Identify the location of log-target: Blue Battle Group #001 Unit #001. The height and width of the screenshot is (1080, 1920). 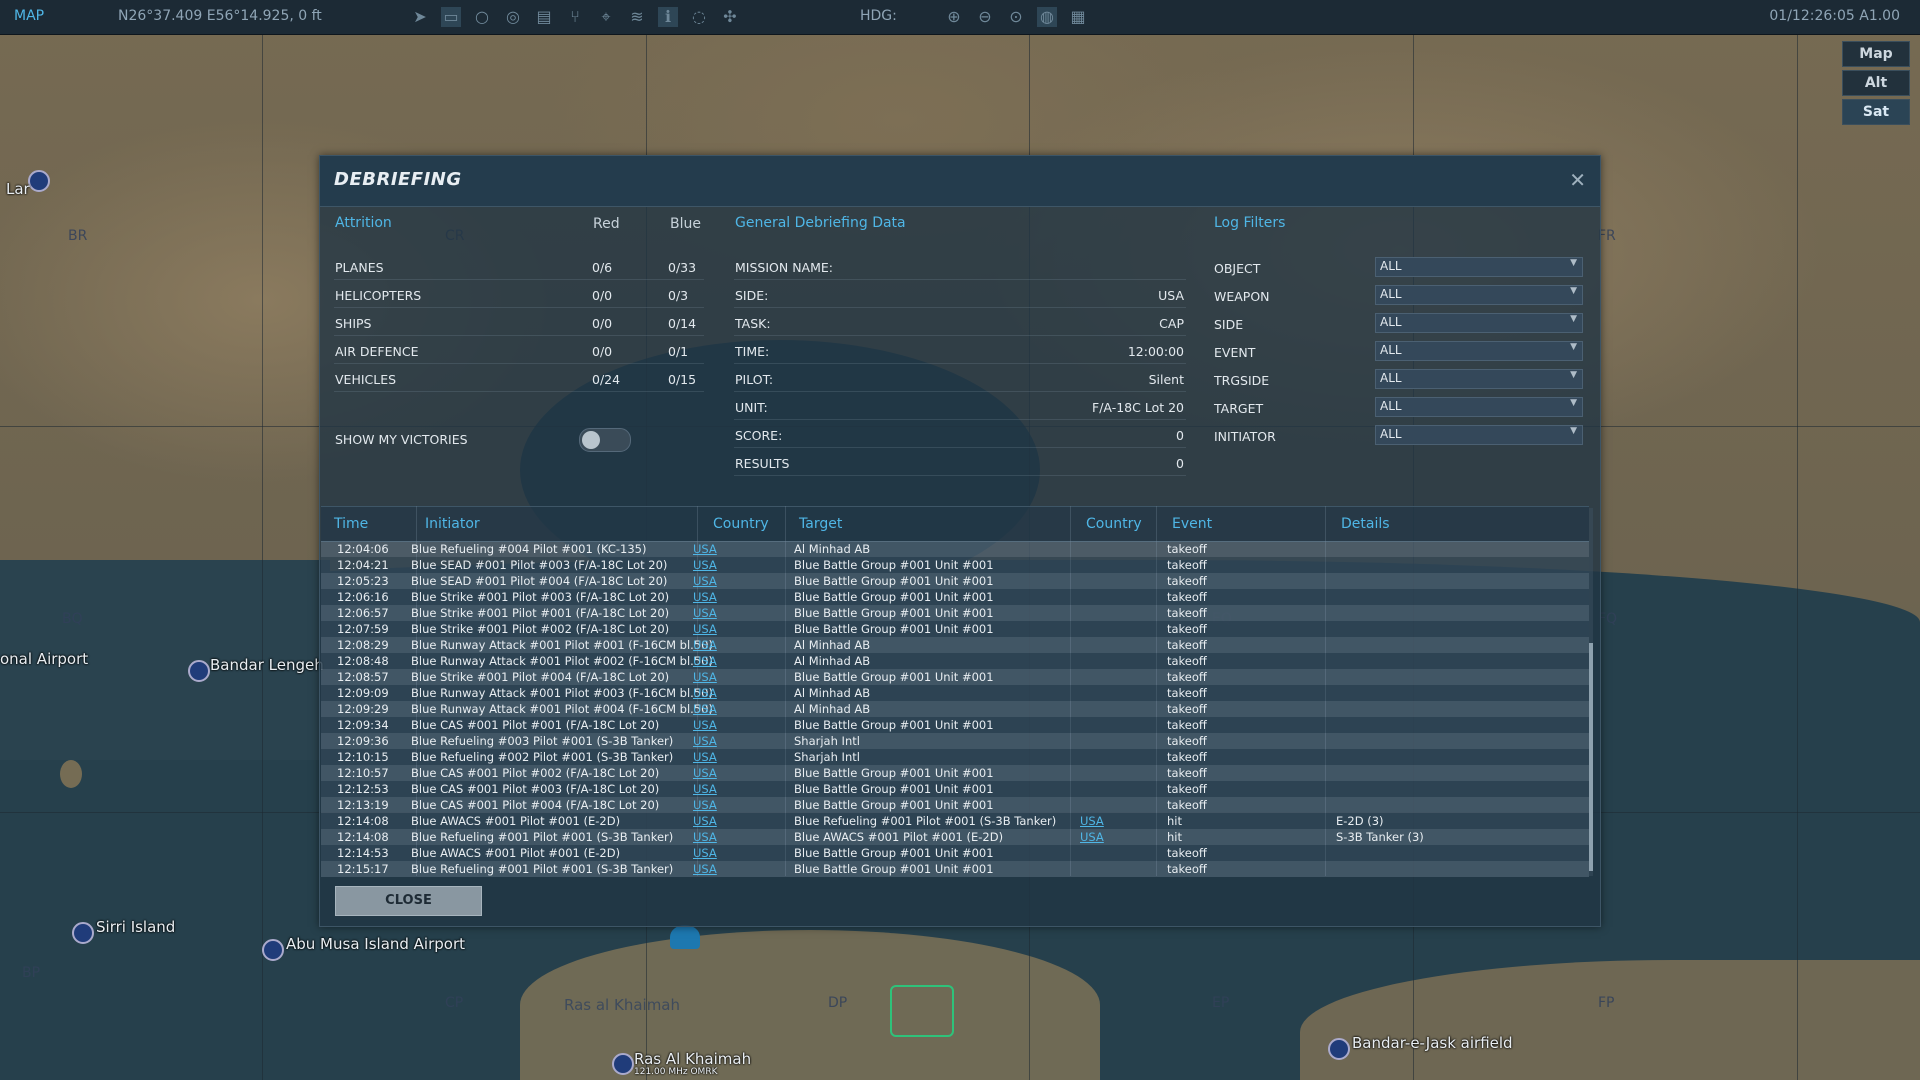
(894, 677).